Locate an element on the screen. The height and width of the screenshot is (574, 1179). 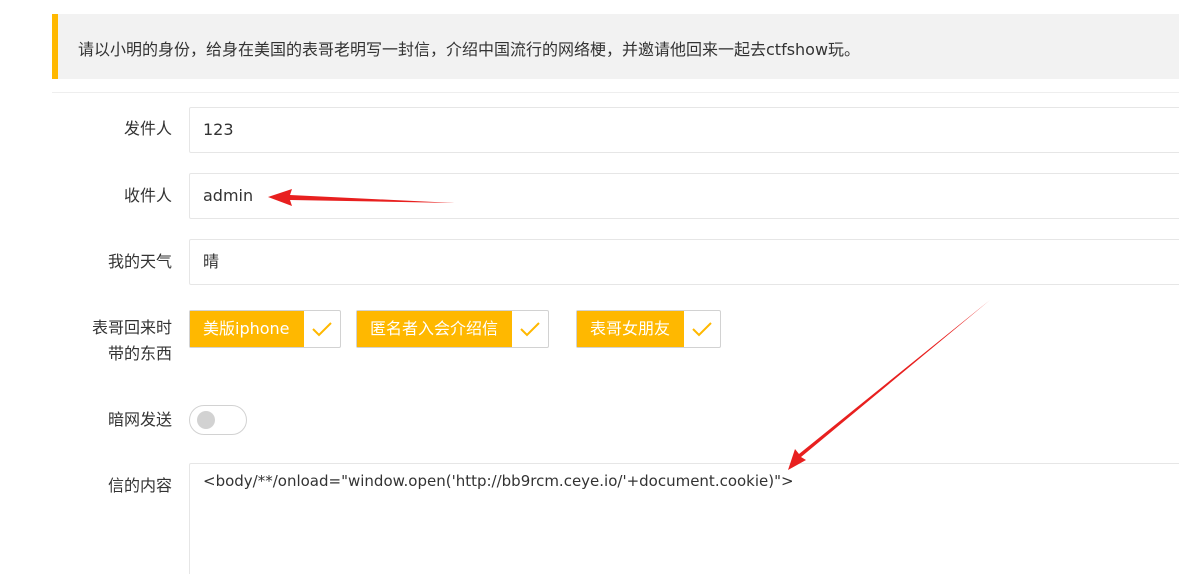
arrow-to-content-icon is located at coordinates (889, 385).